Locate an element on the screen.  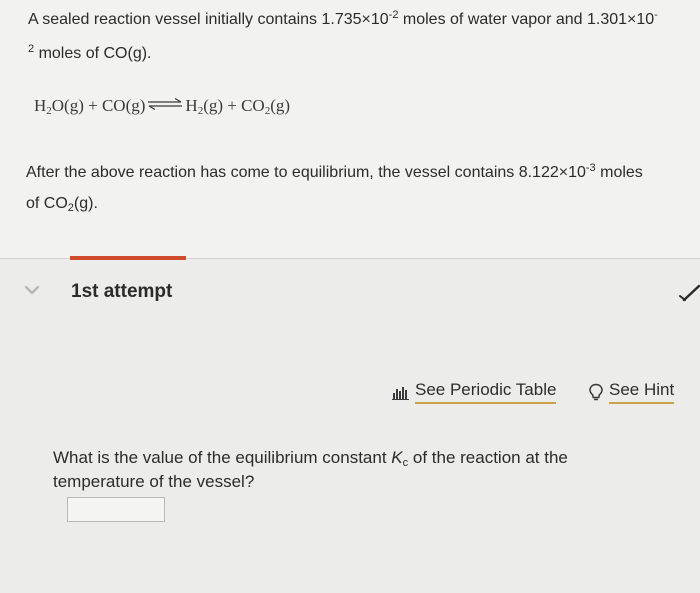
attempt-accent-bar is located at coordinates (128, 258).